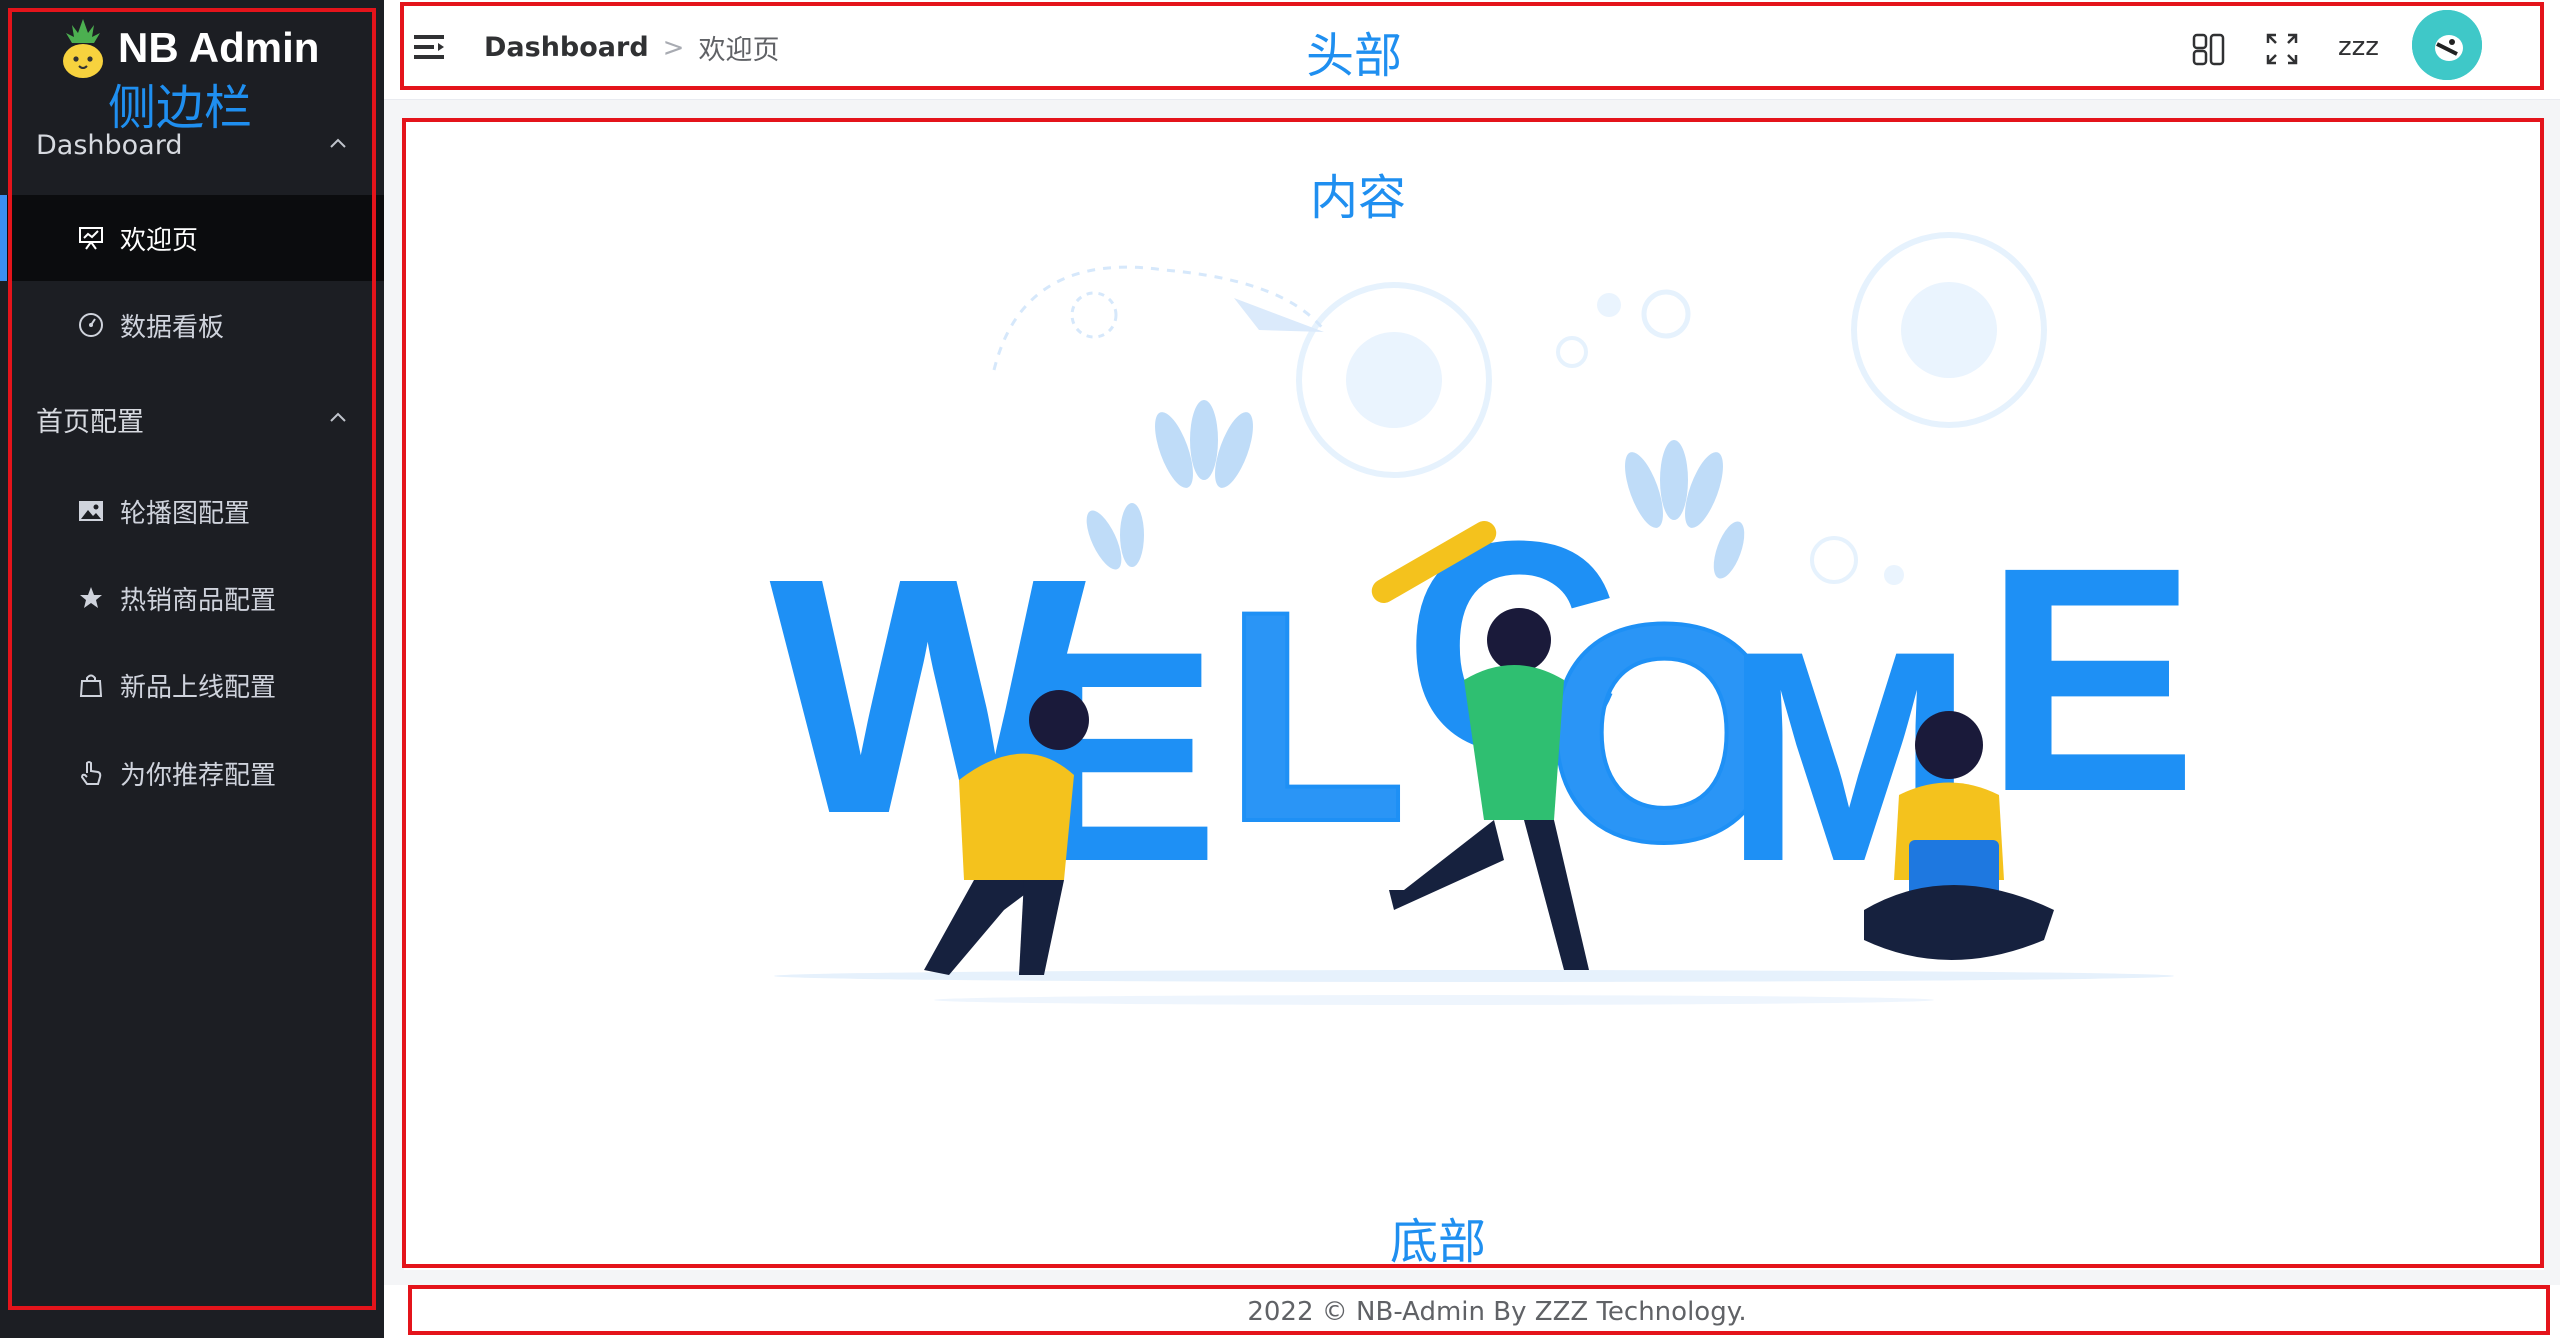  What do you see at coordinates (91, 773) in the screenshot?
I see `pointing-hand-icon` at bounding box center [91, 773].